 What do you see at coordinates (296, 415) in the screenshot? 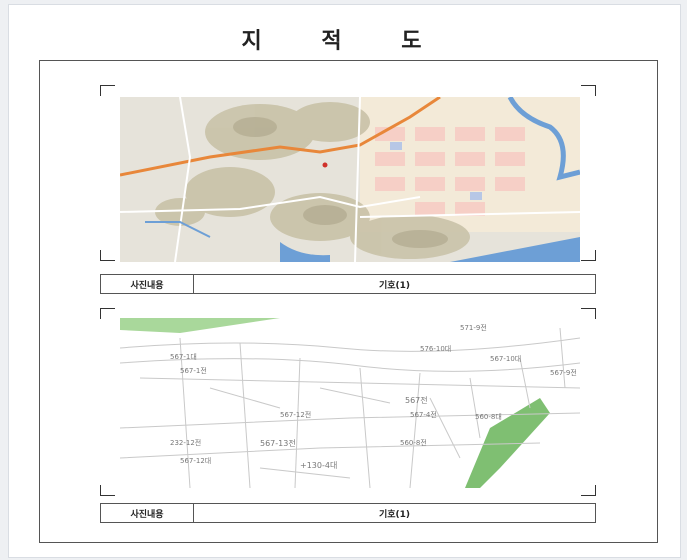
I see `parcel-label: 567-12전` at bounding box center [296, 415].